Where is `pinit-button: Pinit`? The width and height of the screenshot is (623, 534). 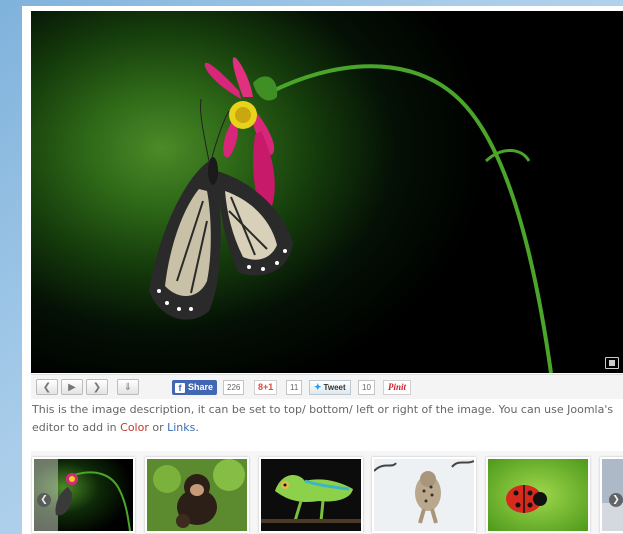
pinit-button: Pinit is located at coordinates (397, 387).